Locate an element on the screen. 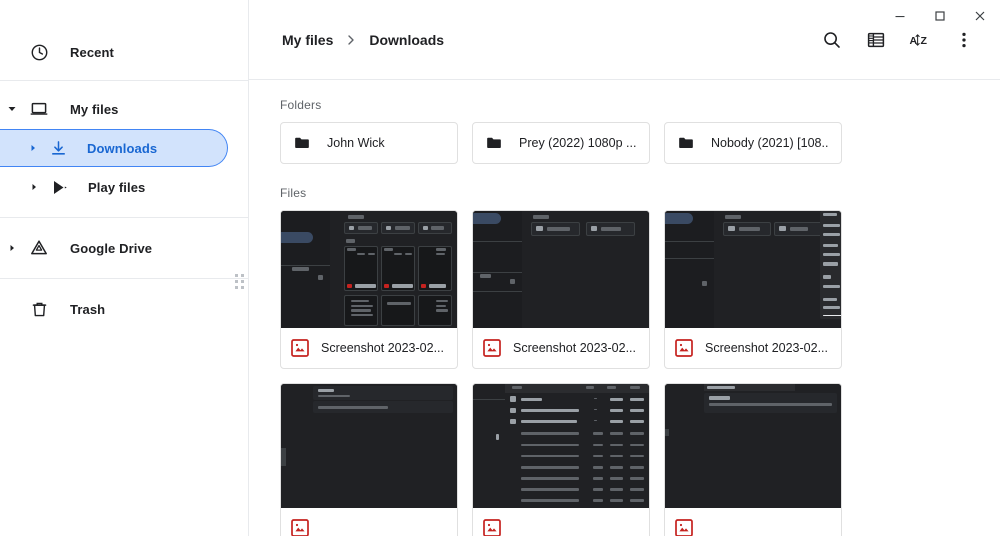  search-icon is located at coordinates (832, 40).